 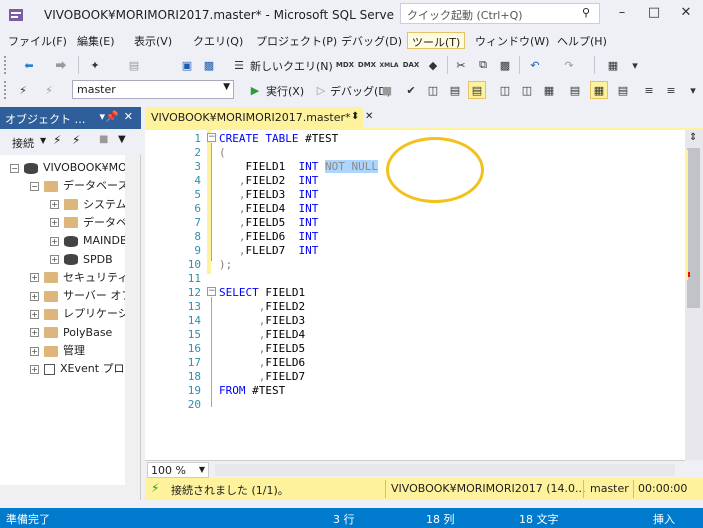 I want to click on results-grid-icon: ▦, so click(x=599, y=90).